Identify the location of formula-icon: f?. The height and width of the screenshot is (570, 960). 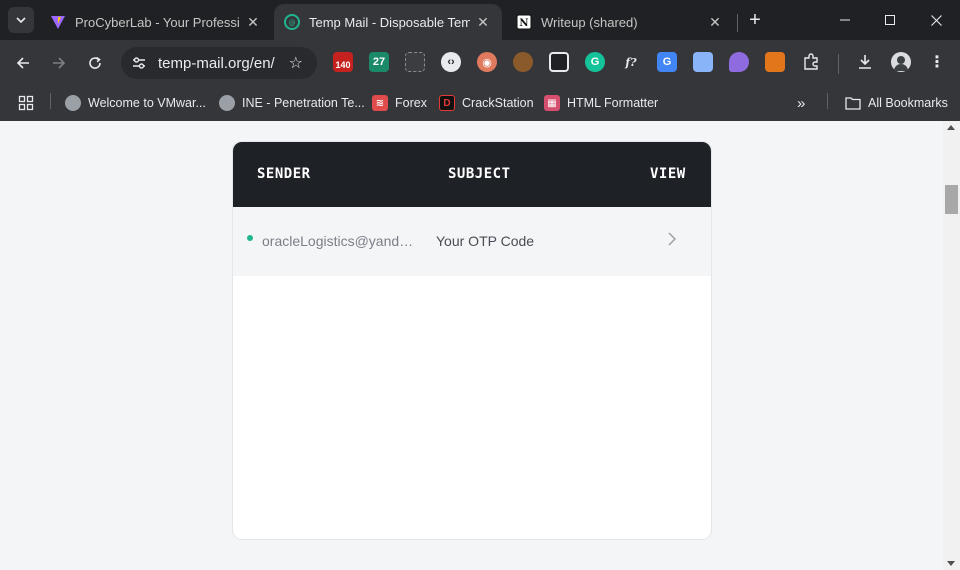
(631, 62).